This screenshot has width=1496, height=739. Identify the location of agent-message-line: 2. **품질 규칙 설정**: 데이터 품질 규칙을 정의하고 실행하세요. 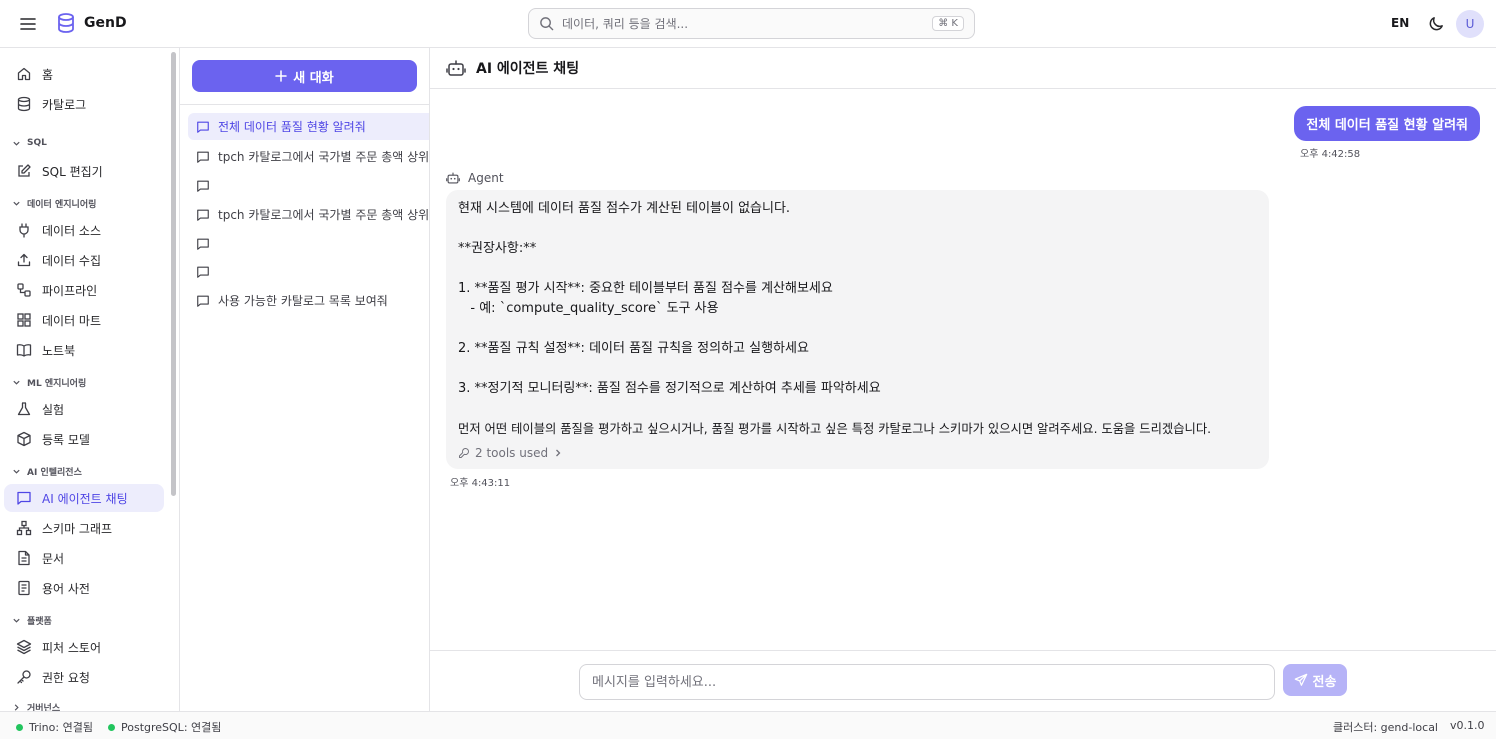
(633, 348).